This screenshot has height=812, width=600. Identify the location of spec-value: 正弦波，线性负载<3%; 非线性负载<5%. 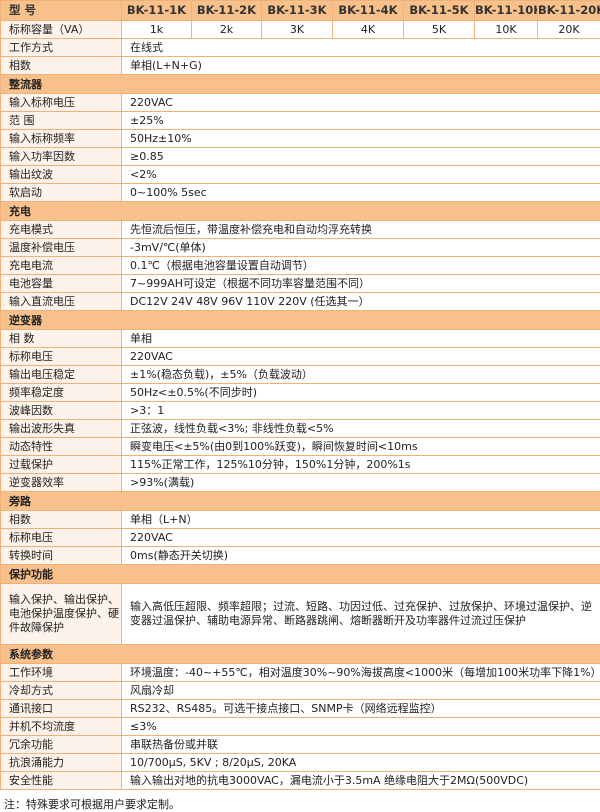
(361, 429).